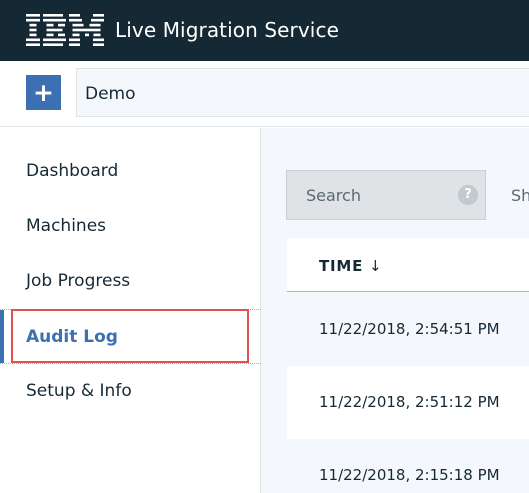 The width and height of the screenshot is (529, 493). I want to click on workspace-selector-value: Demo, so click(110, 94).